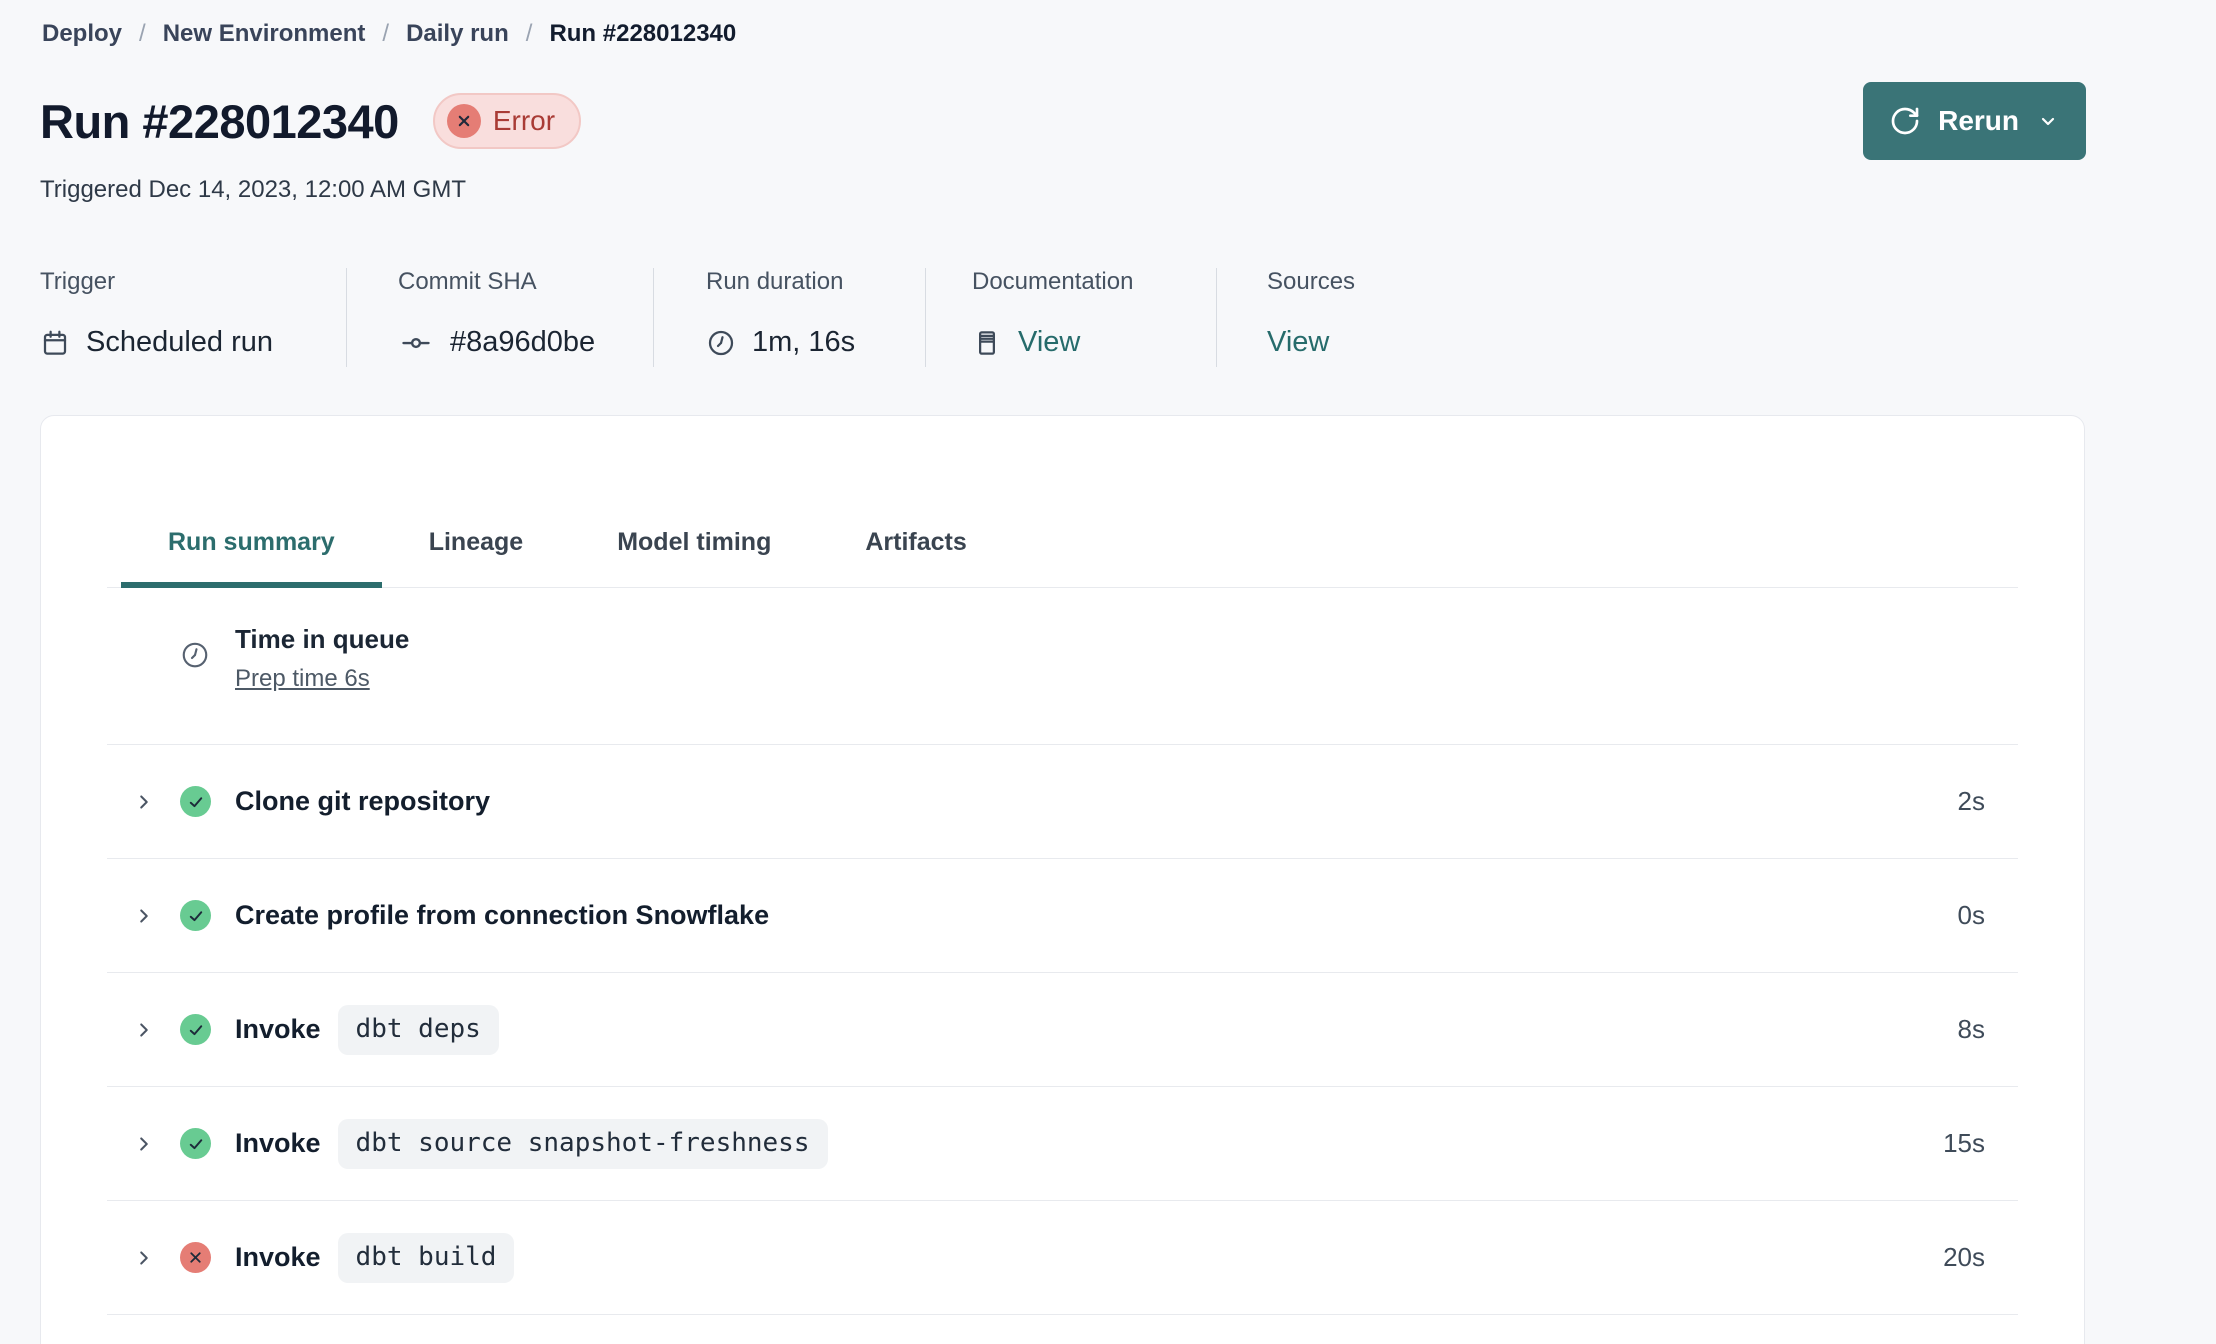  What do you see at coordinates (1053, 281) in the screenshot?
I see `documentation-label: Documentation` at bounding box center [1053, 281].